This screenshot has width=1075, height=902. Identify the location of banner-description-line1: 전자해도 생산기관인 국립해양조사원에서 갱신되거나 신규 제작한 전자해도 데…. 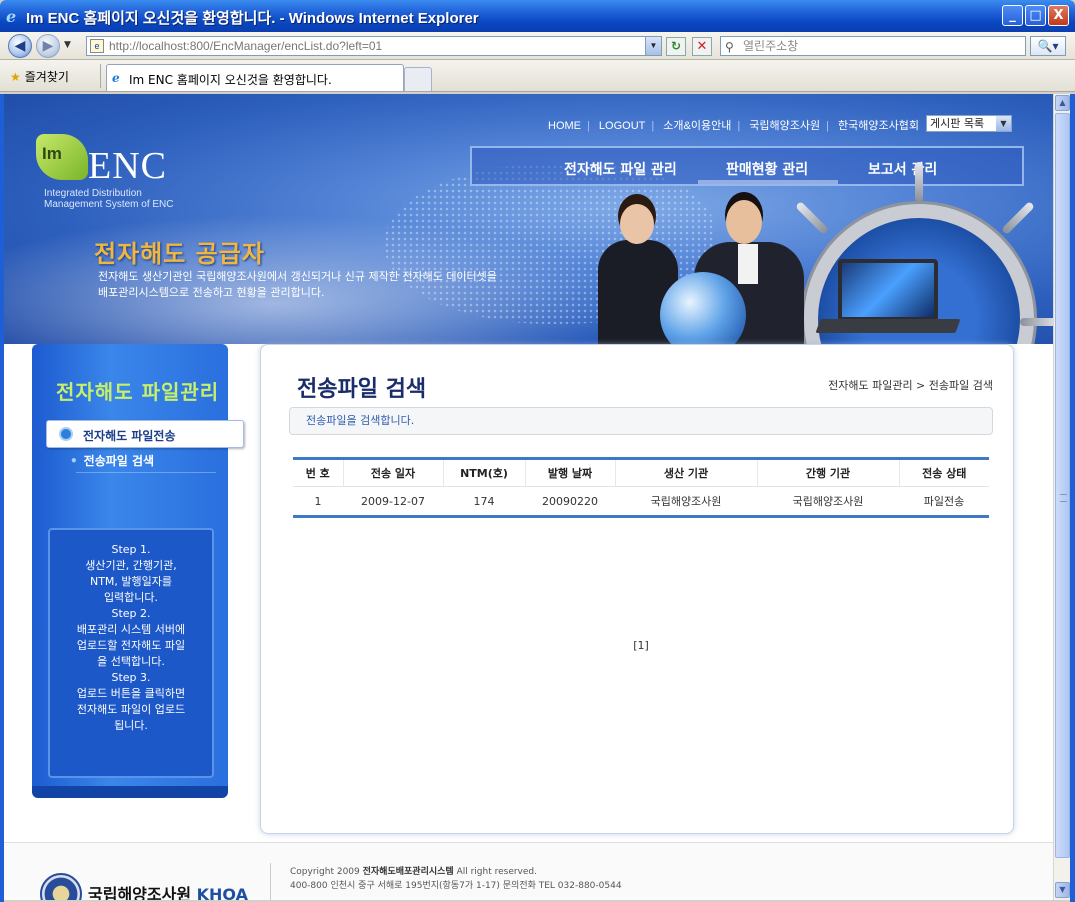
(297, 276).